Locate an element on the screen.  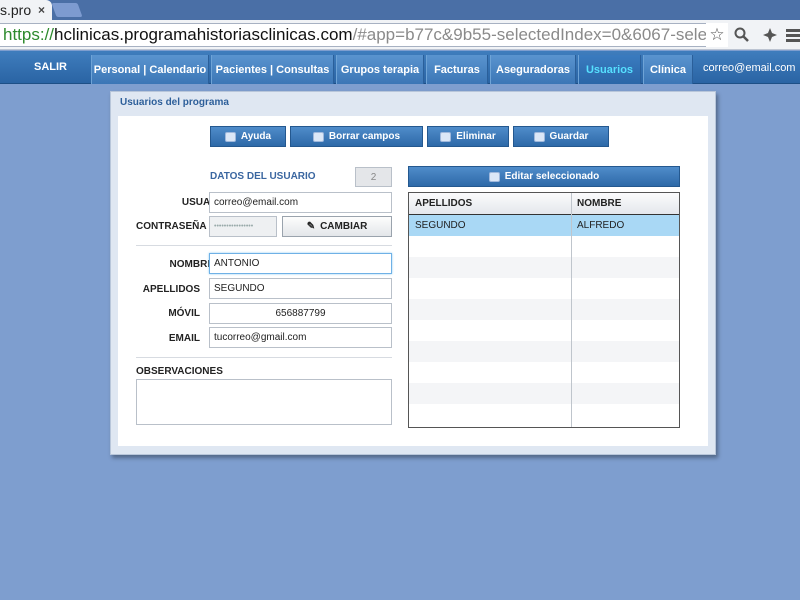
pencil-icon: ✎ is located at coordinates (311, 226).